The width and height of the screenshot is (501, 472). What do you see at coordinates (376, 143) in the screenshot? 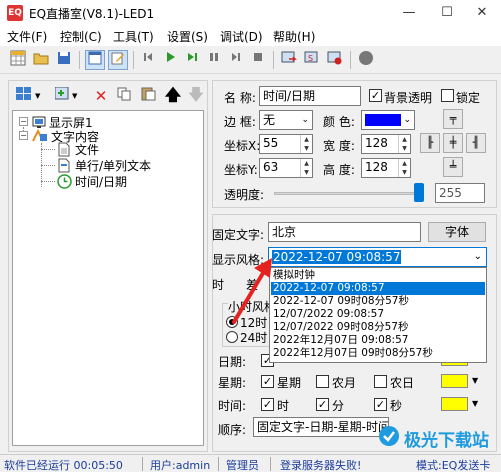
I see `width-value: 128` at bounding box center [376, 143].